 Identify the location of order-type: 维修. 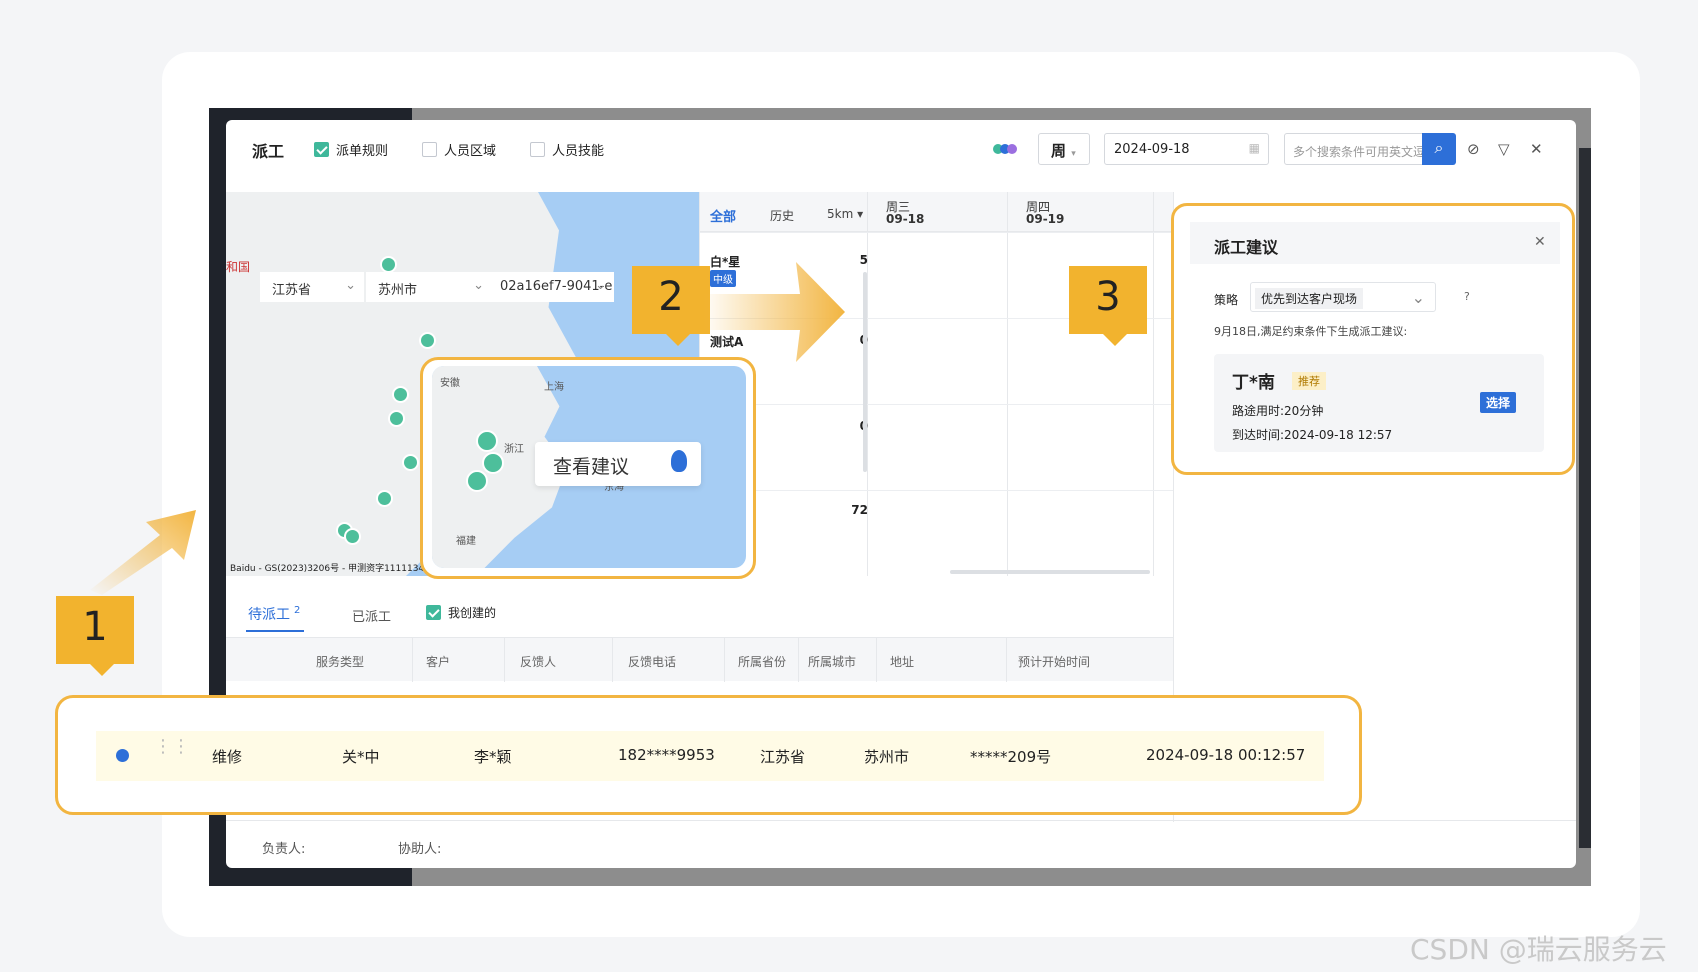
(227, 757).